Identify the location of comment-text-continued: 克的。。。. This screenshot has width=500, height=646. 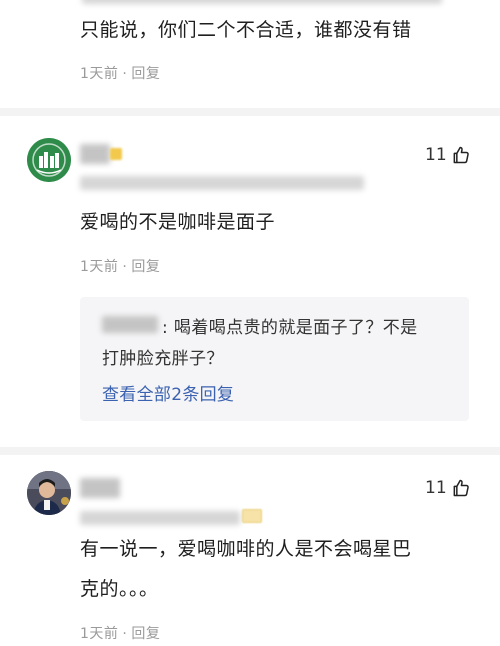
(119, 589).